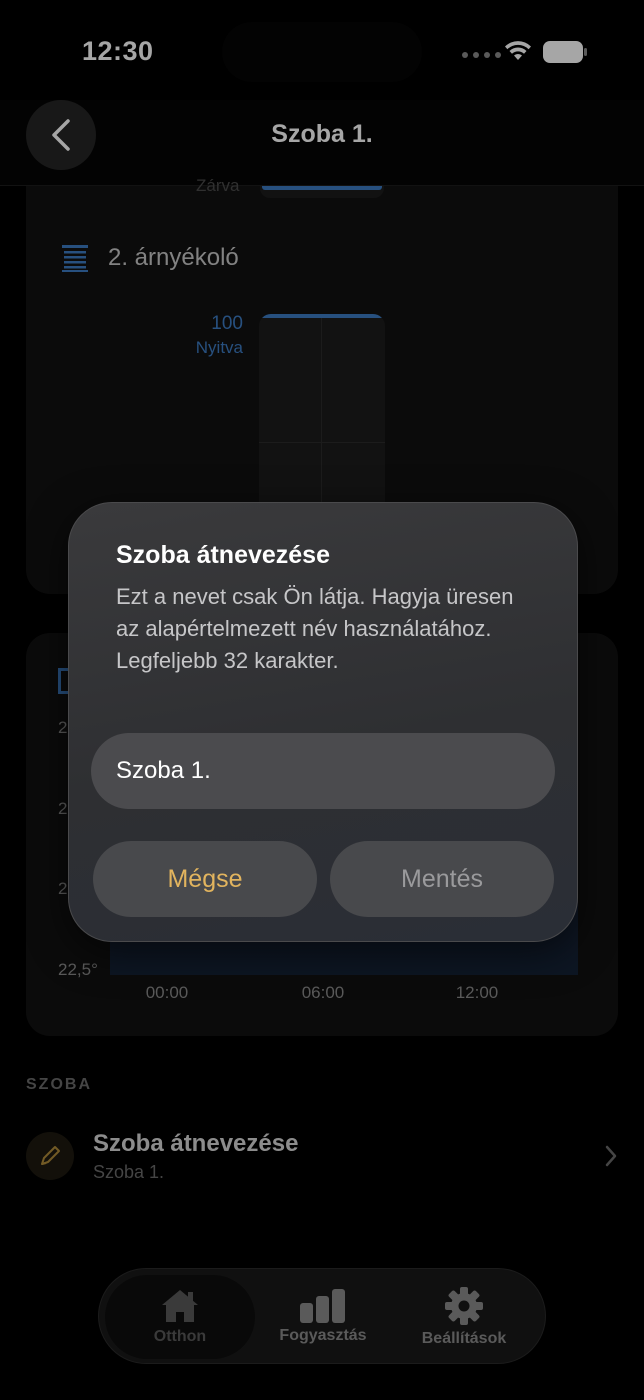 This screenshot has width=644, height=1400. What do you see at coordinates (205, 879) in the screenshot?
I see `cancel-button: Mégse` at bounding box center [205, 879].